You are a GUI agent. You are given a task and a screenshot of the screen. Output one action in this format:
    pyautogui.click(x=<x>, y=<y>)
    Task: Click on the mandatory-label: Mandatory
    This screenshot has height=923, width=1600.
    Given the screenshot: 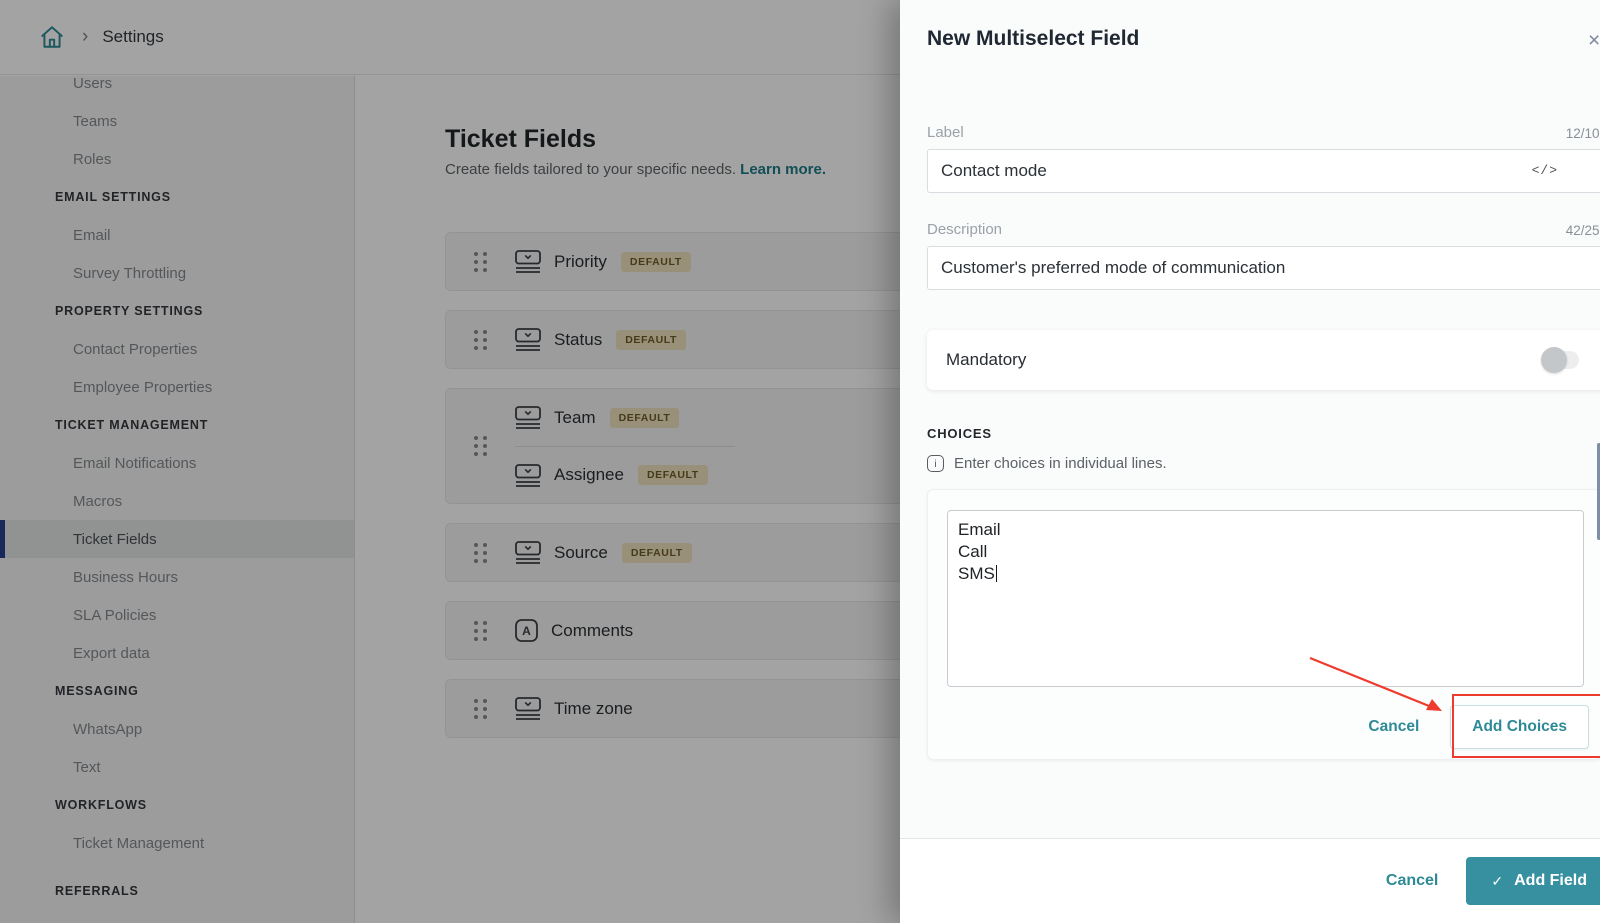 What is the action you would take?
    pyautogui.click(x=986, y=359)
    